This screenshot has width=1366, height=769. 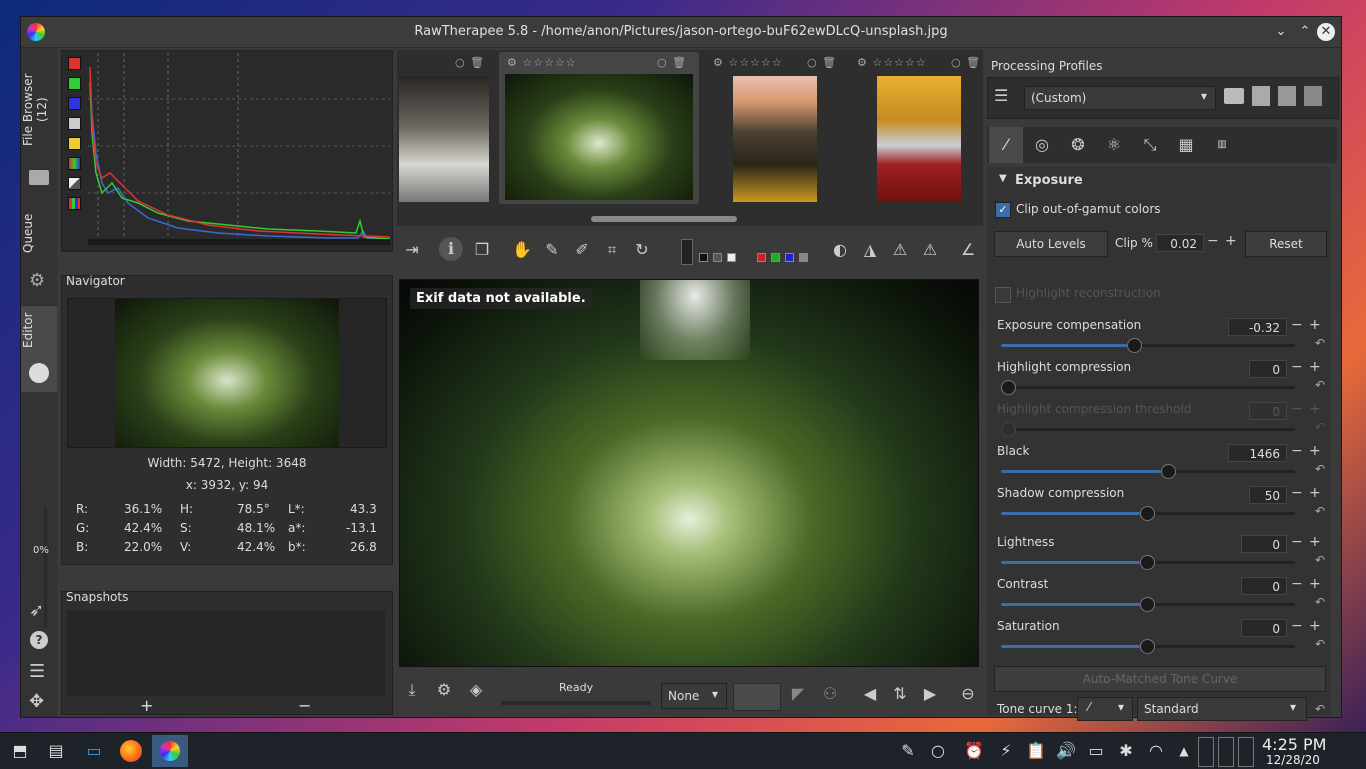 What do you see at coordinates (974, 751) in the screenshot?
I see `alarm-icon: ⏰` at bounding box center [974, 751].